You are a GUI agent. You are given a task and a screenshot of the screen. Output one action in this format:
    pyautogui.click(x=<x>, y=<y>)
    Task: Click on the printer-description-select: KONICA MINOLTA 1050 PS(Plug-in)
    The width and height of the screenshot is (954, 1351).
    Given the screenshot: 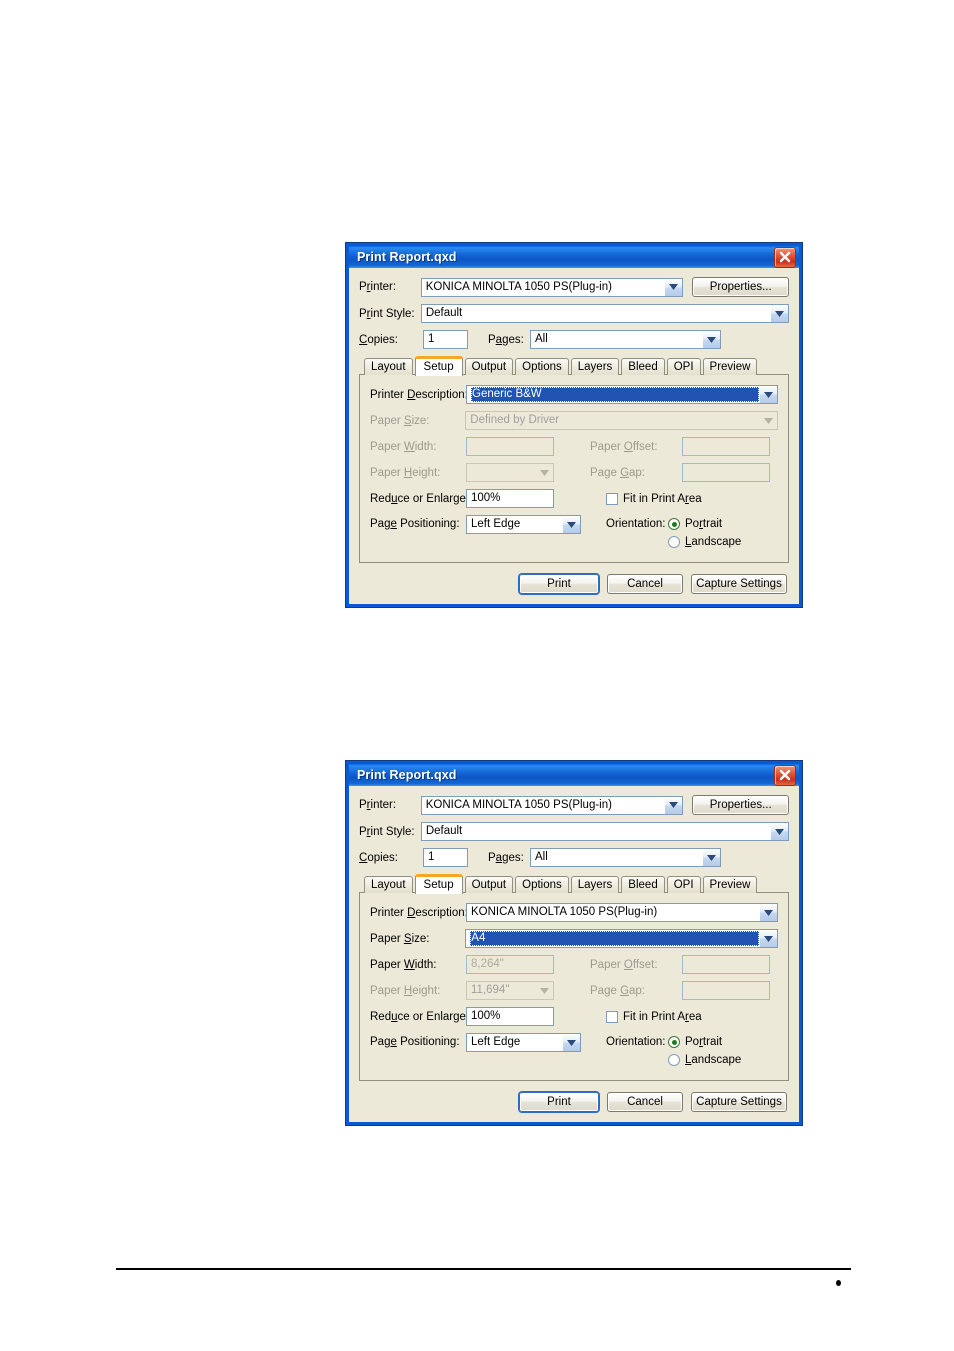 What is the action you would take?
    pyautogui.click(x=622, y=912)
    